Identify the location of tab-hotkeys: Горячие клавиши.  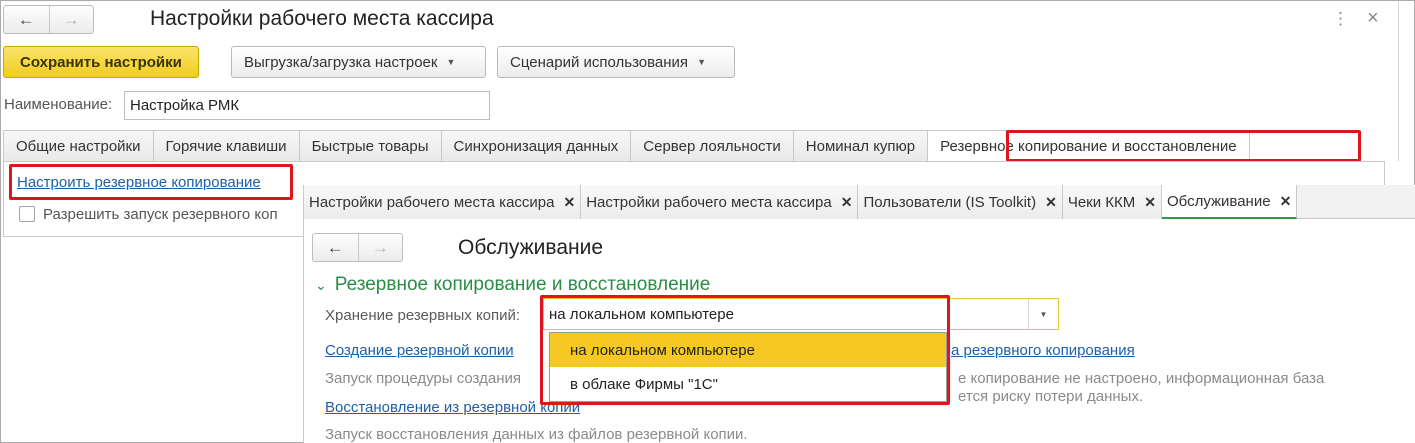
(226, 146).